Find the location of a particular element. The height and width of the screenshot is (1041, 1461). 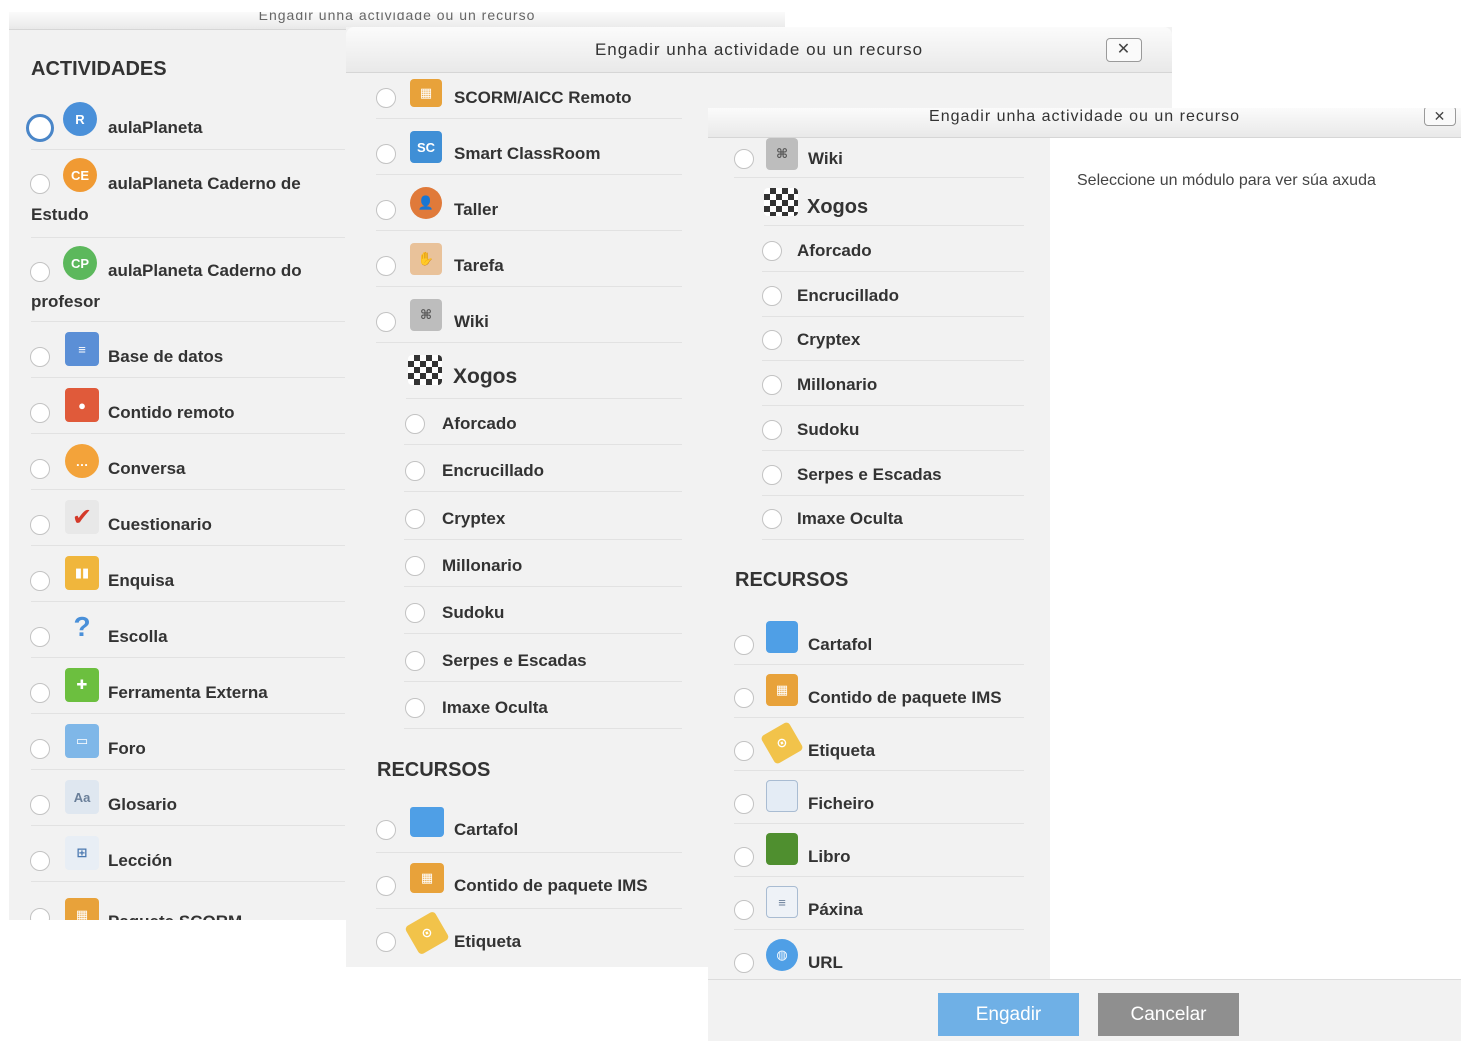

radio-glosario is located at coordinates (40, 805).